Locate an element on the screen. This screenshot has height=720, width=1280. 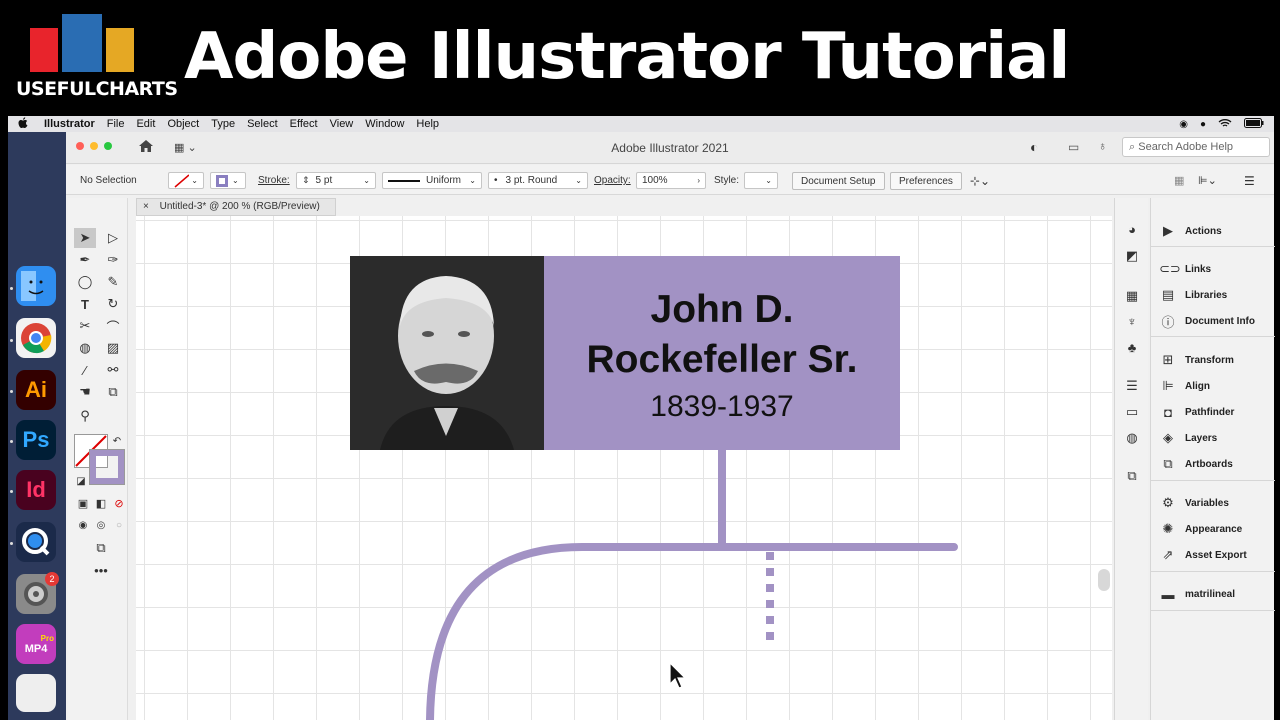
document-icon is located at coordinates (36, 693).